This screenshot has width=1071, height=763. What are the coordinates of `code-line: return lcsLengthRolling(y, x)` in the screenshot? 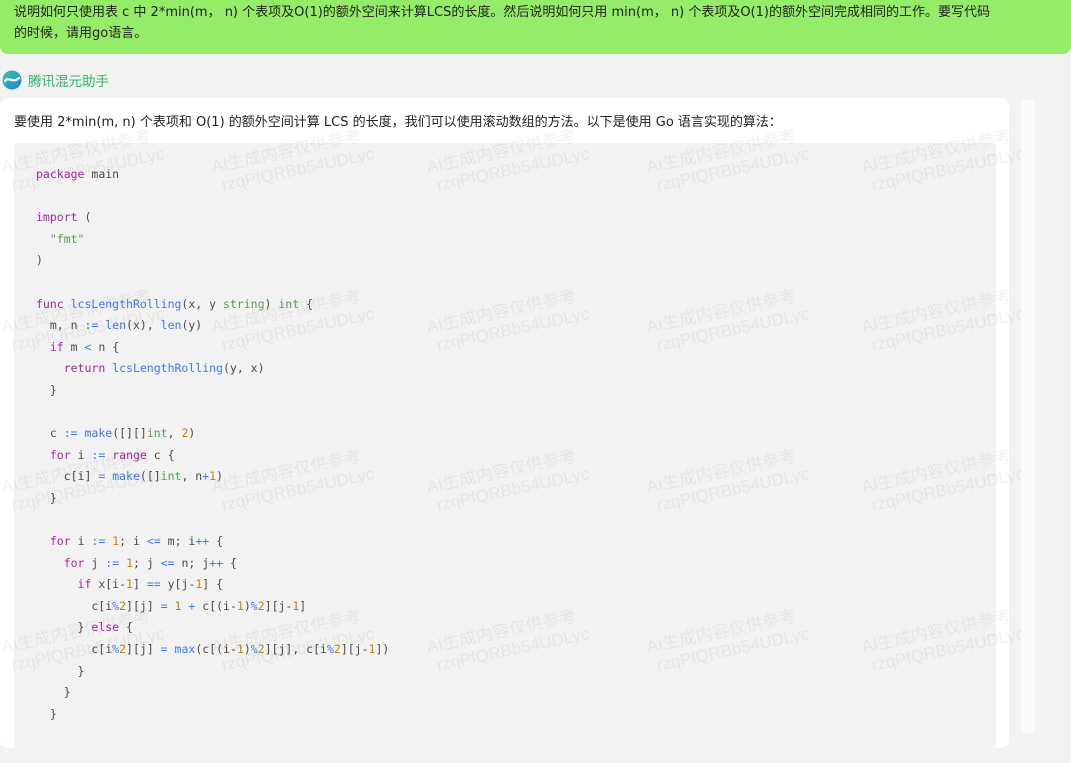 It's located at (164, 368).